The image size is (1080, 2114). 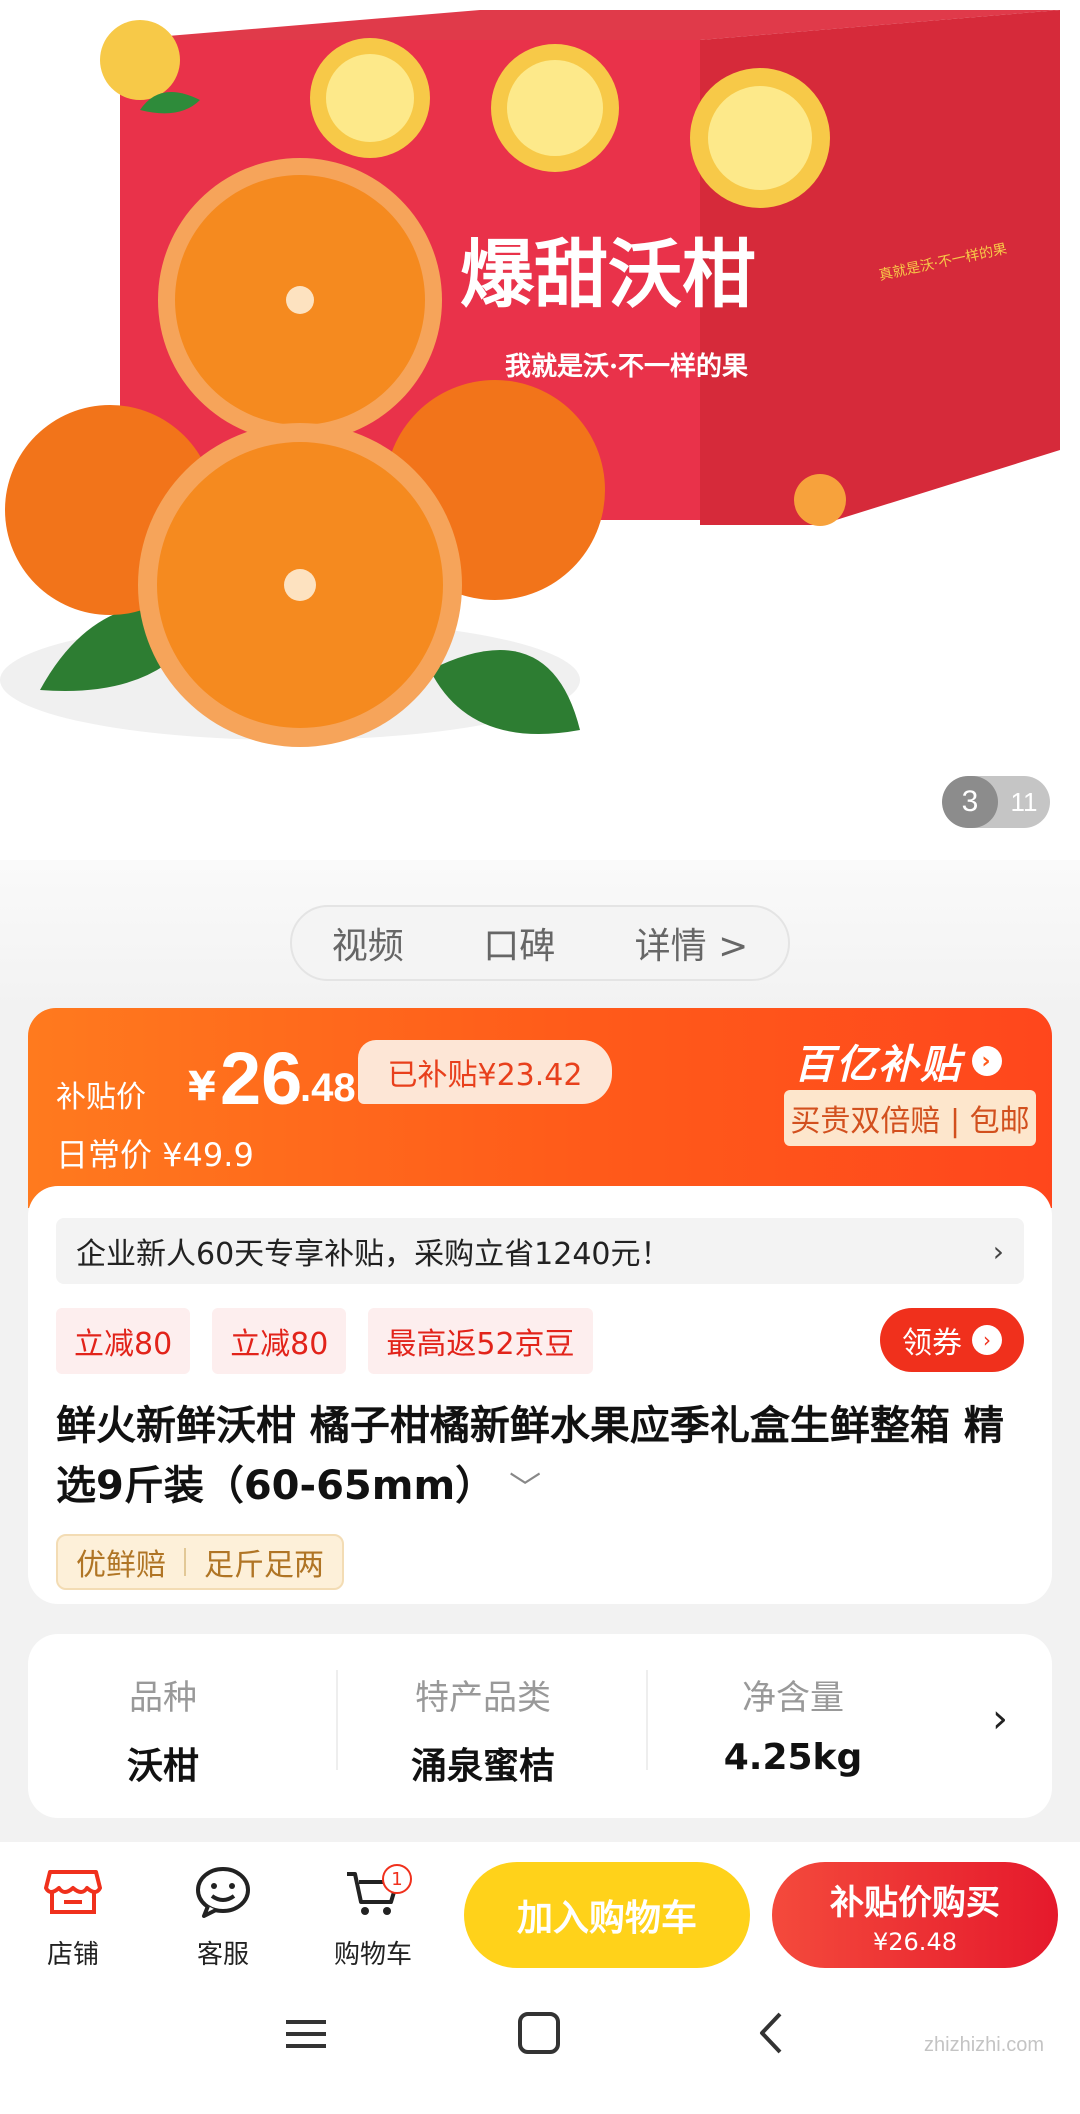 What do you see at coordinates (984, 2045) in the screenshot?
I see `watermark: zhizhizhi.com` at bounding box center [984, 2045].